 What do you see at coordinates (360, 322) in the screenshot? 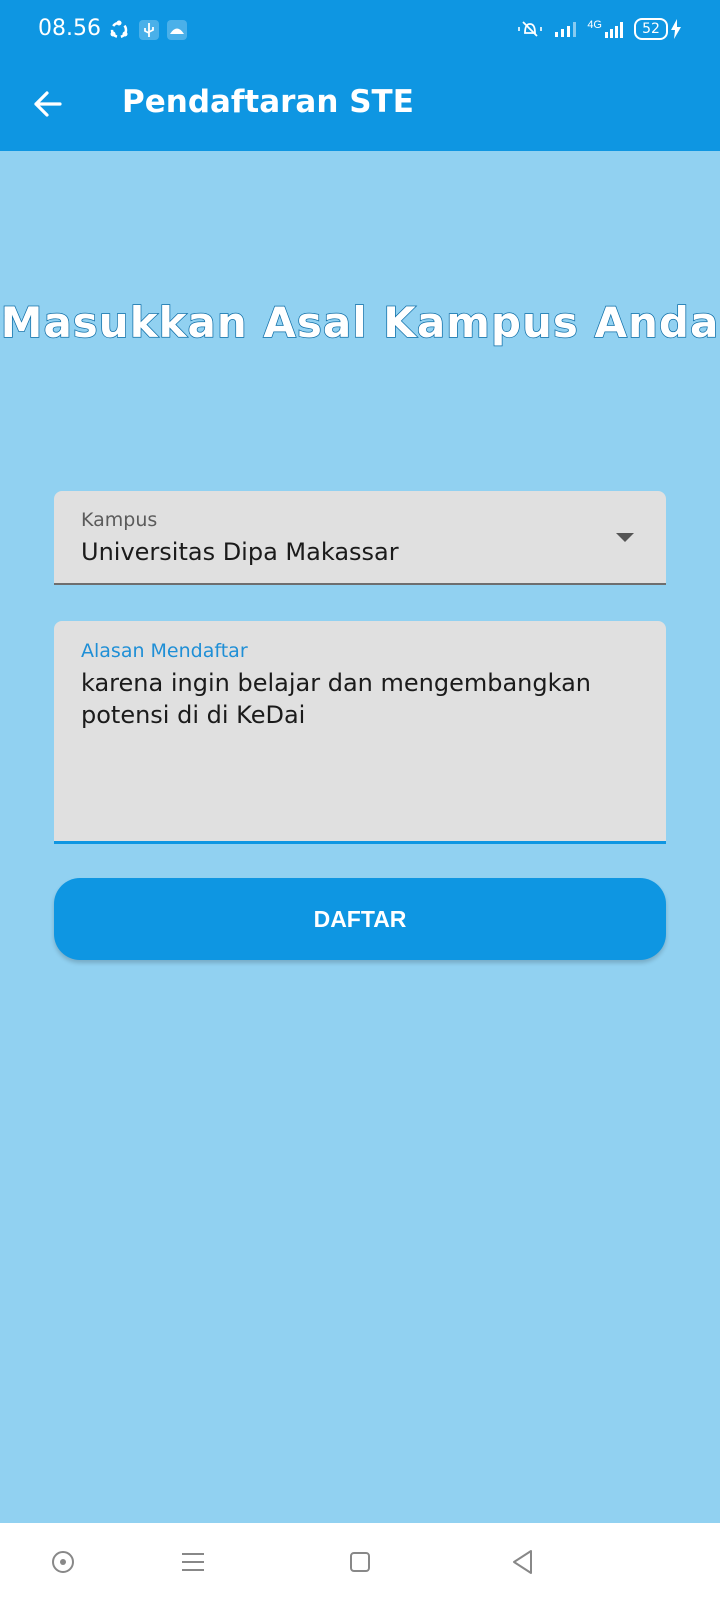
I see `form-heading: Masukkan Asal Kampus Anda` at bounding box center [360, 322].